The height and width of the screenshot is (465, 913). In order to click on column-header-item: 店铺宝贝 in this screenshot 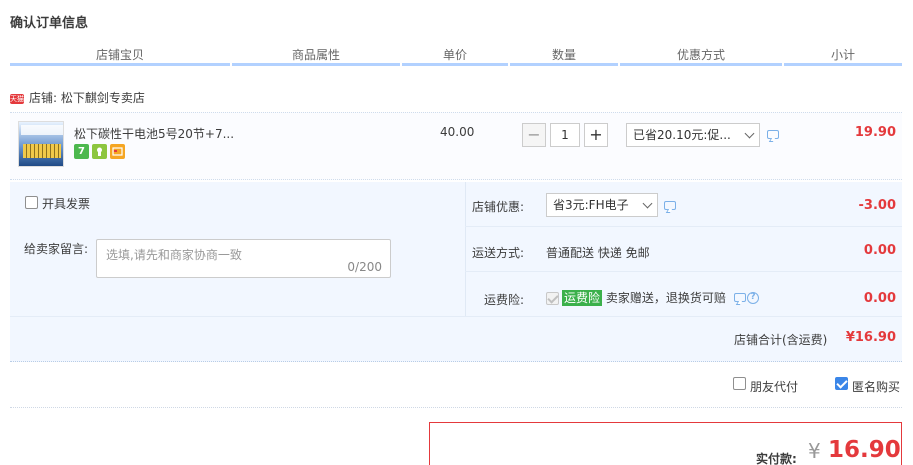, I will do `click(120, 56)`.